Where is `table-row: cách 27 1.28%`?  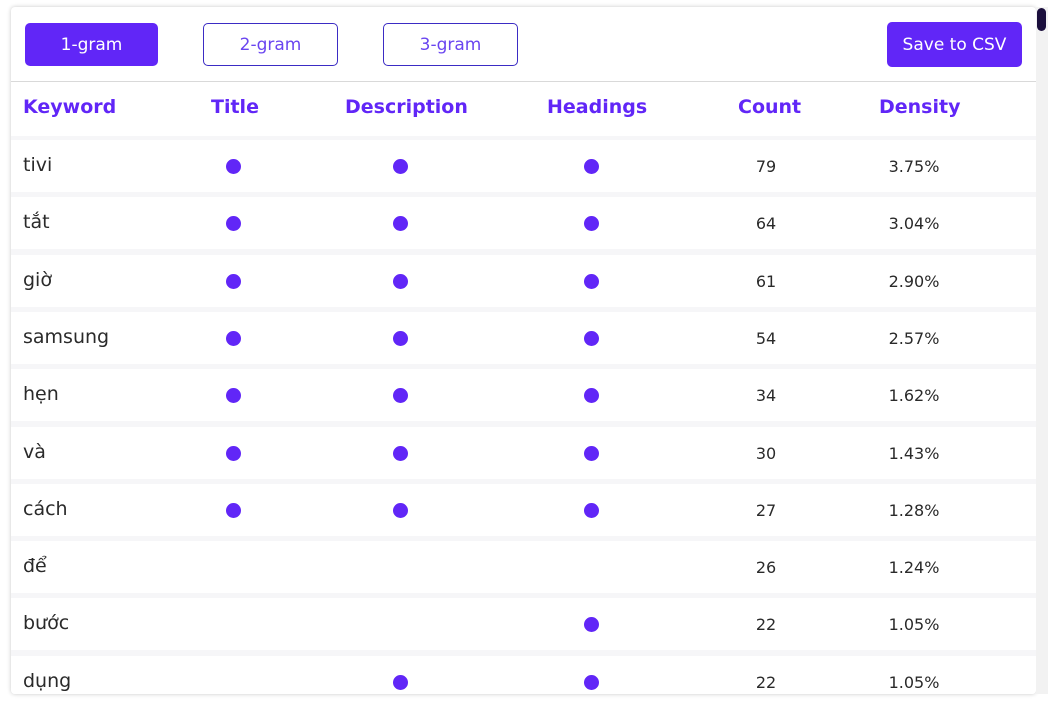 table-row: cách 27 1.28% is located at coordinates (523, 510).